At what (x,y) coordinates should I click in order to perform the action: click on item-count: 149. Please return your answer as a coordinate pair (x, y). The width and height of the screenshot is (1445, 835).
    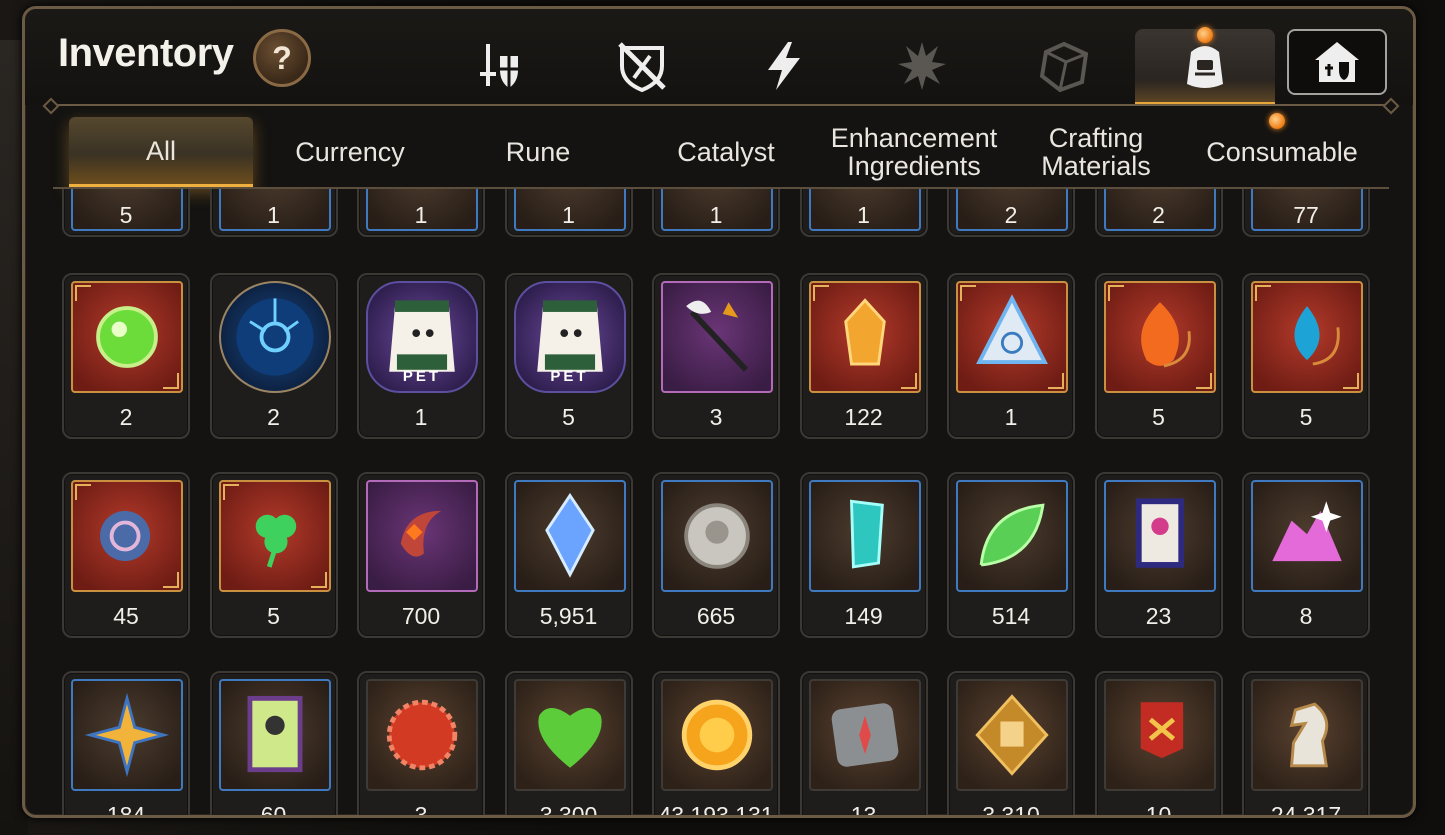
    Looking at the image, I should click on (863, 616).